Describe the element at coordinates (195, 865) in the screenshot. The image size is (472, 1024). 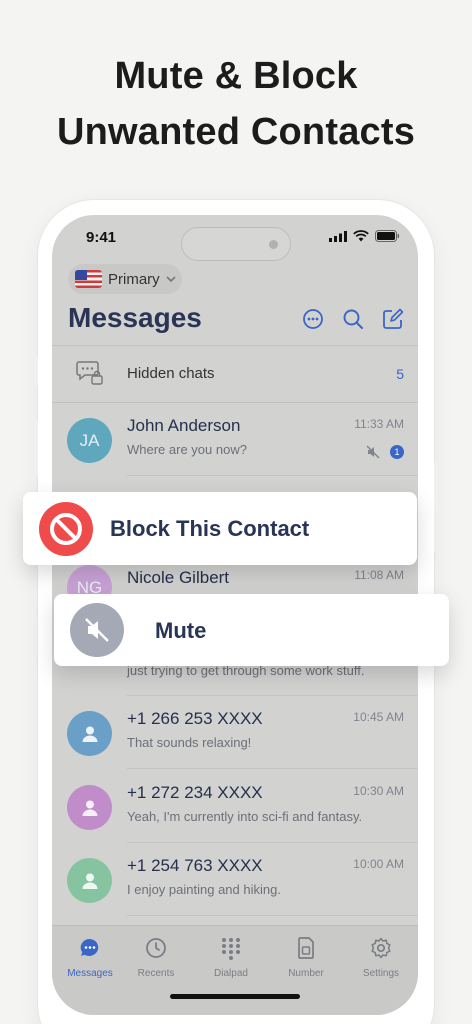
I see `contact-name: +1 254 763 XXXX` at that location.